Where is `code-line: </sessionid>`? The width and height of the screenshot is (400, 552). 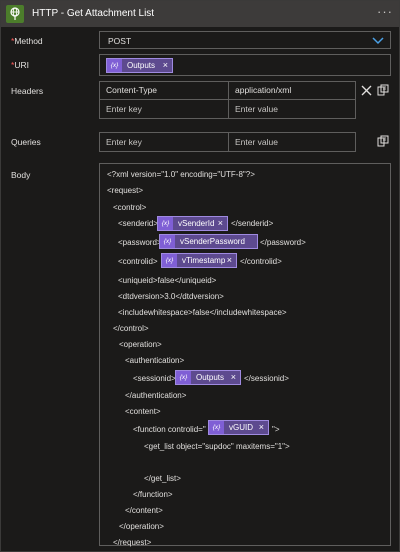 code-line: </sessionid> is located at coordinates (266, 378).